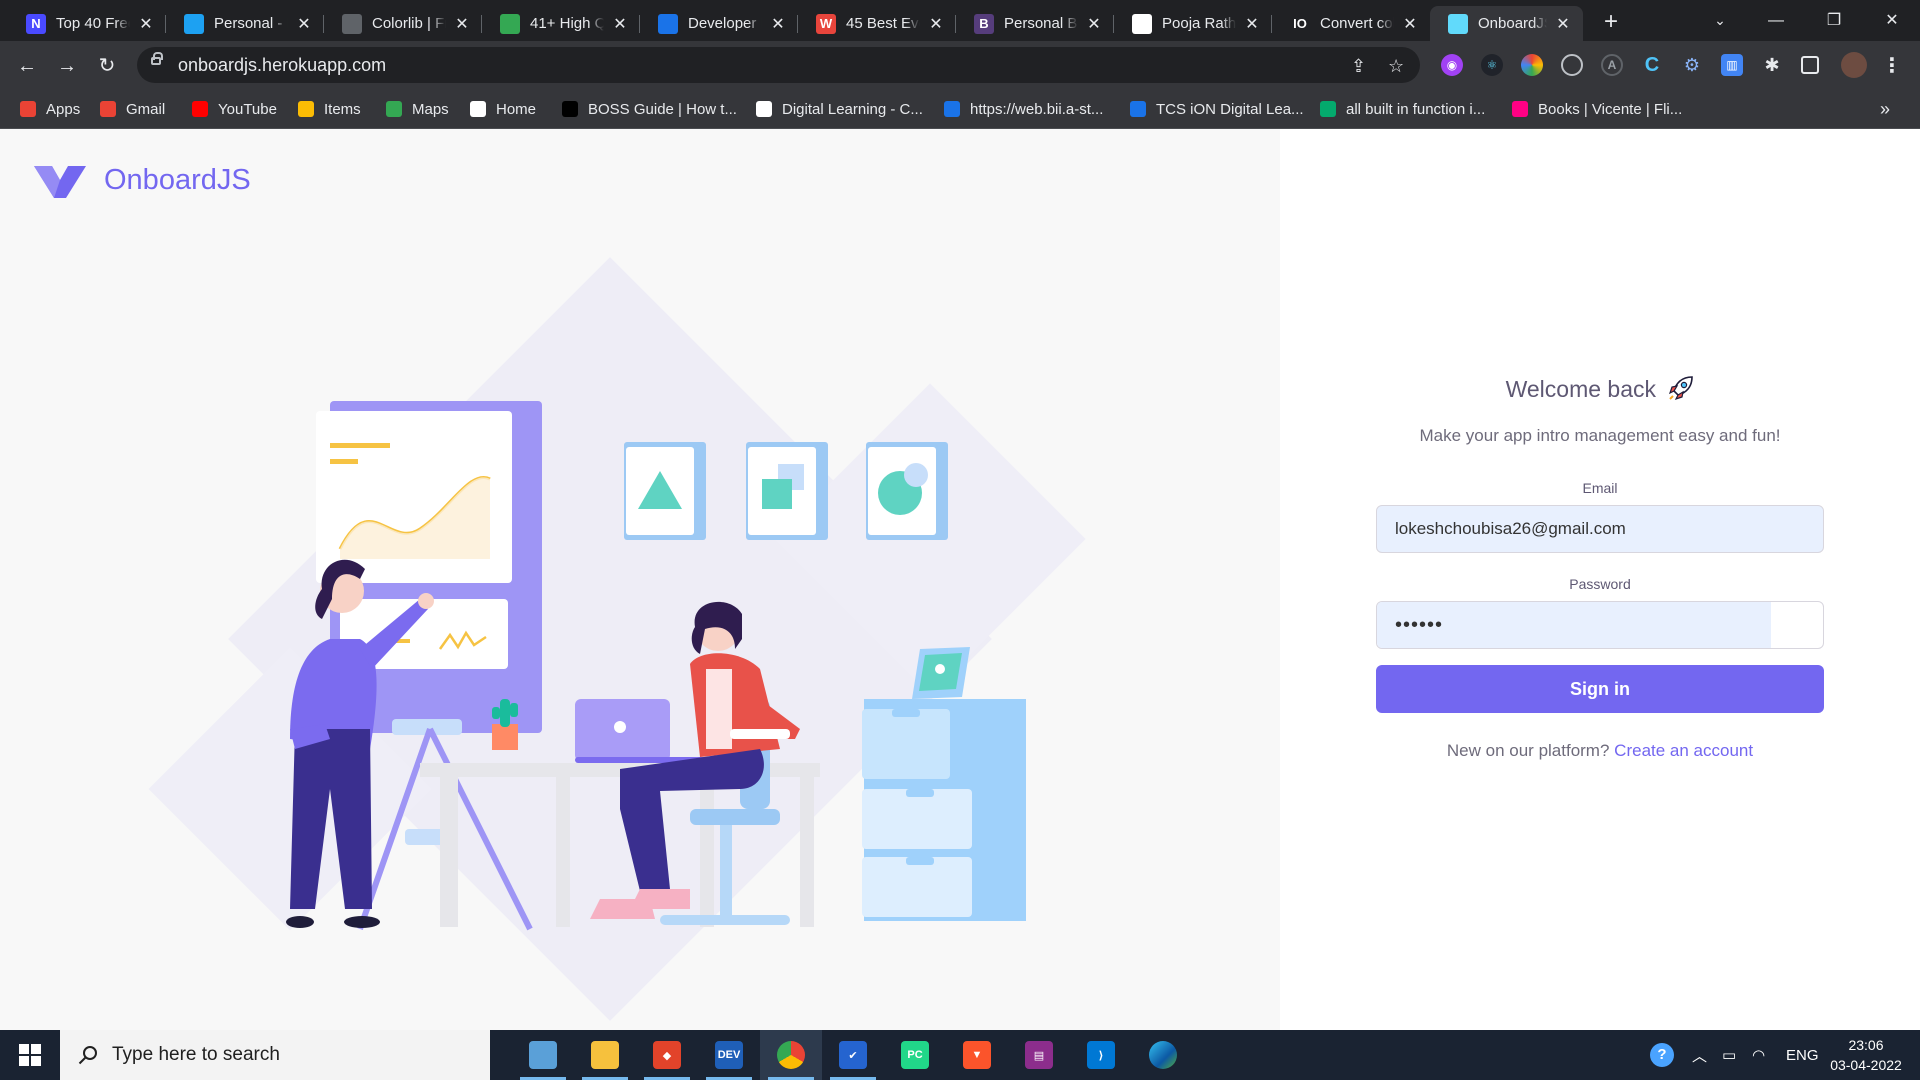 Image resolution: width=1920 pixels, height=1080 pixels. I want to click on taskbar-app: ▼, so click(977, 1055).